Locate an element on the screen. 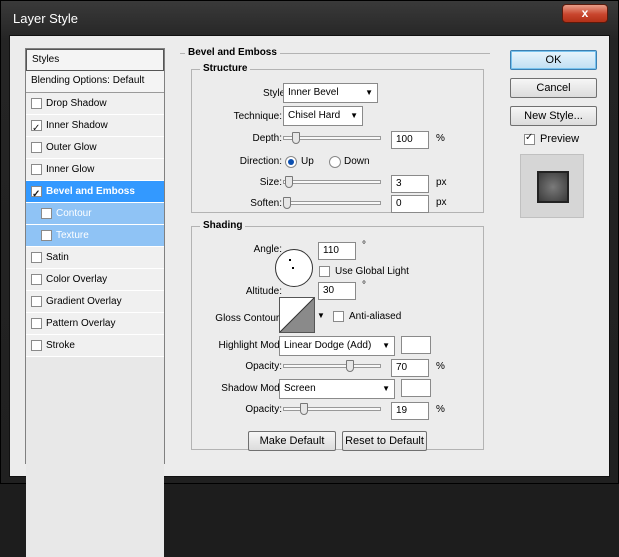  gloss-contour-label: Gloss Contour: is located at coordinates (248, 318).